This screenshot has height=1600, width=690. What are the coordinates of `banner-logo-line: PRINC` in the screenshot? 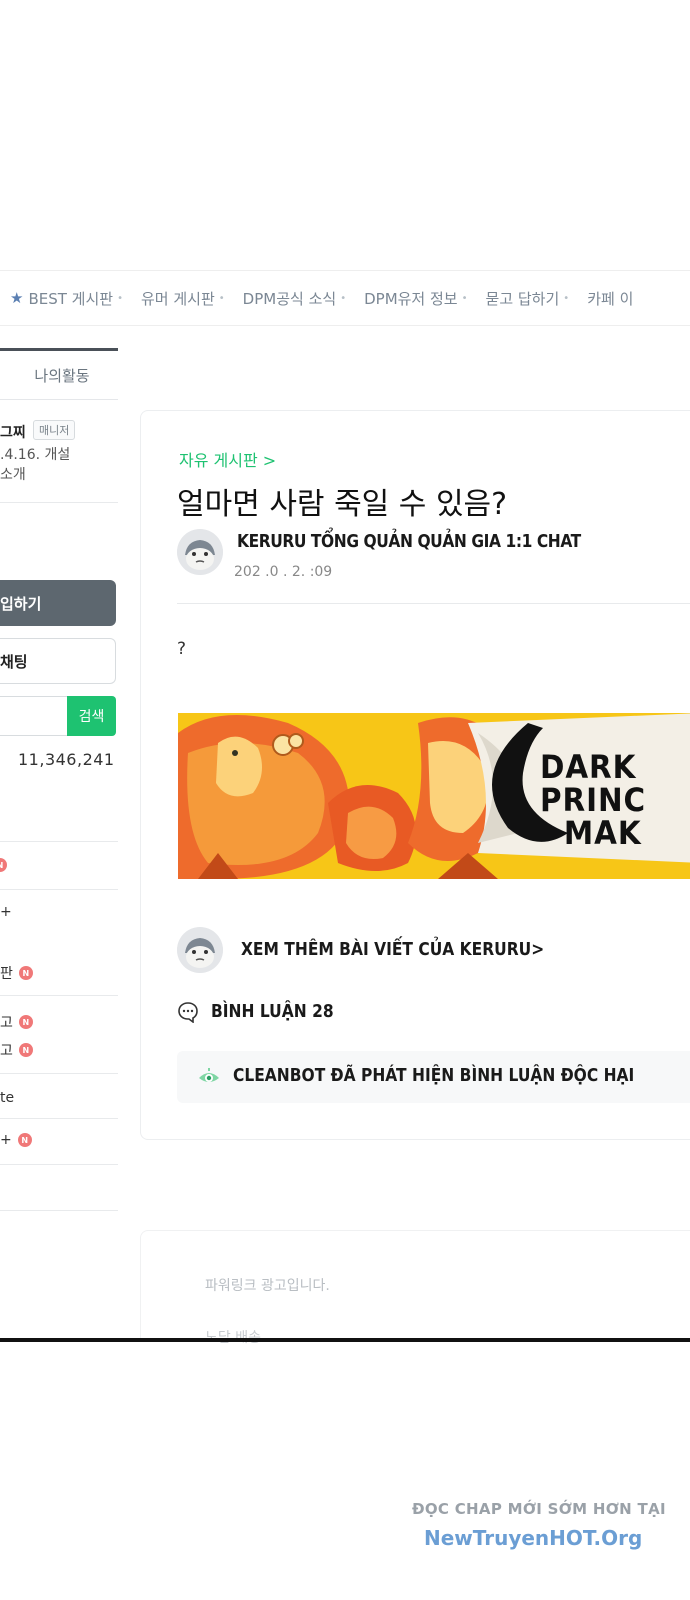 It's located at (593, 800).